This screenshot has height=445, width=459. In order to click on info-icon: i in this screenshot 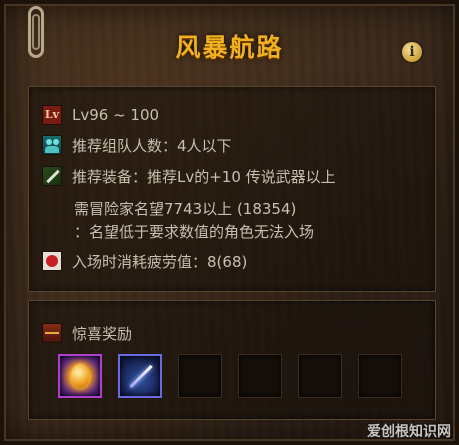, I will do `click(412, 52)`.